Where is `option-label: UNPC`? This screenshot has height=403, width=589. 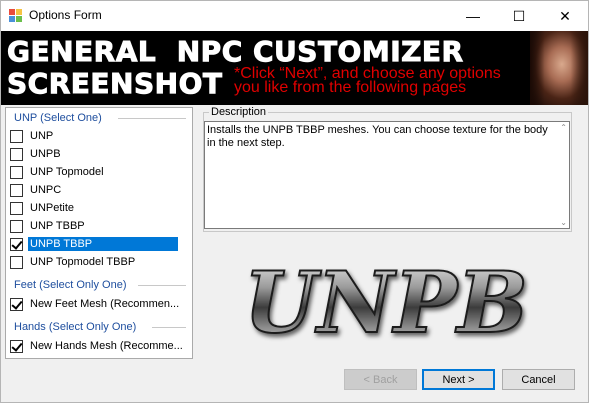 option-label: UNPC is located at coordinates (46, 190).